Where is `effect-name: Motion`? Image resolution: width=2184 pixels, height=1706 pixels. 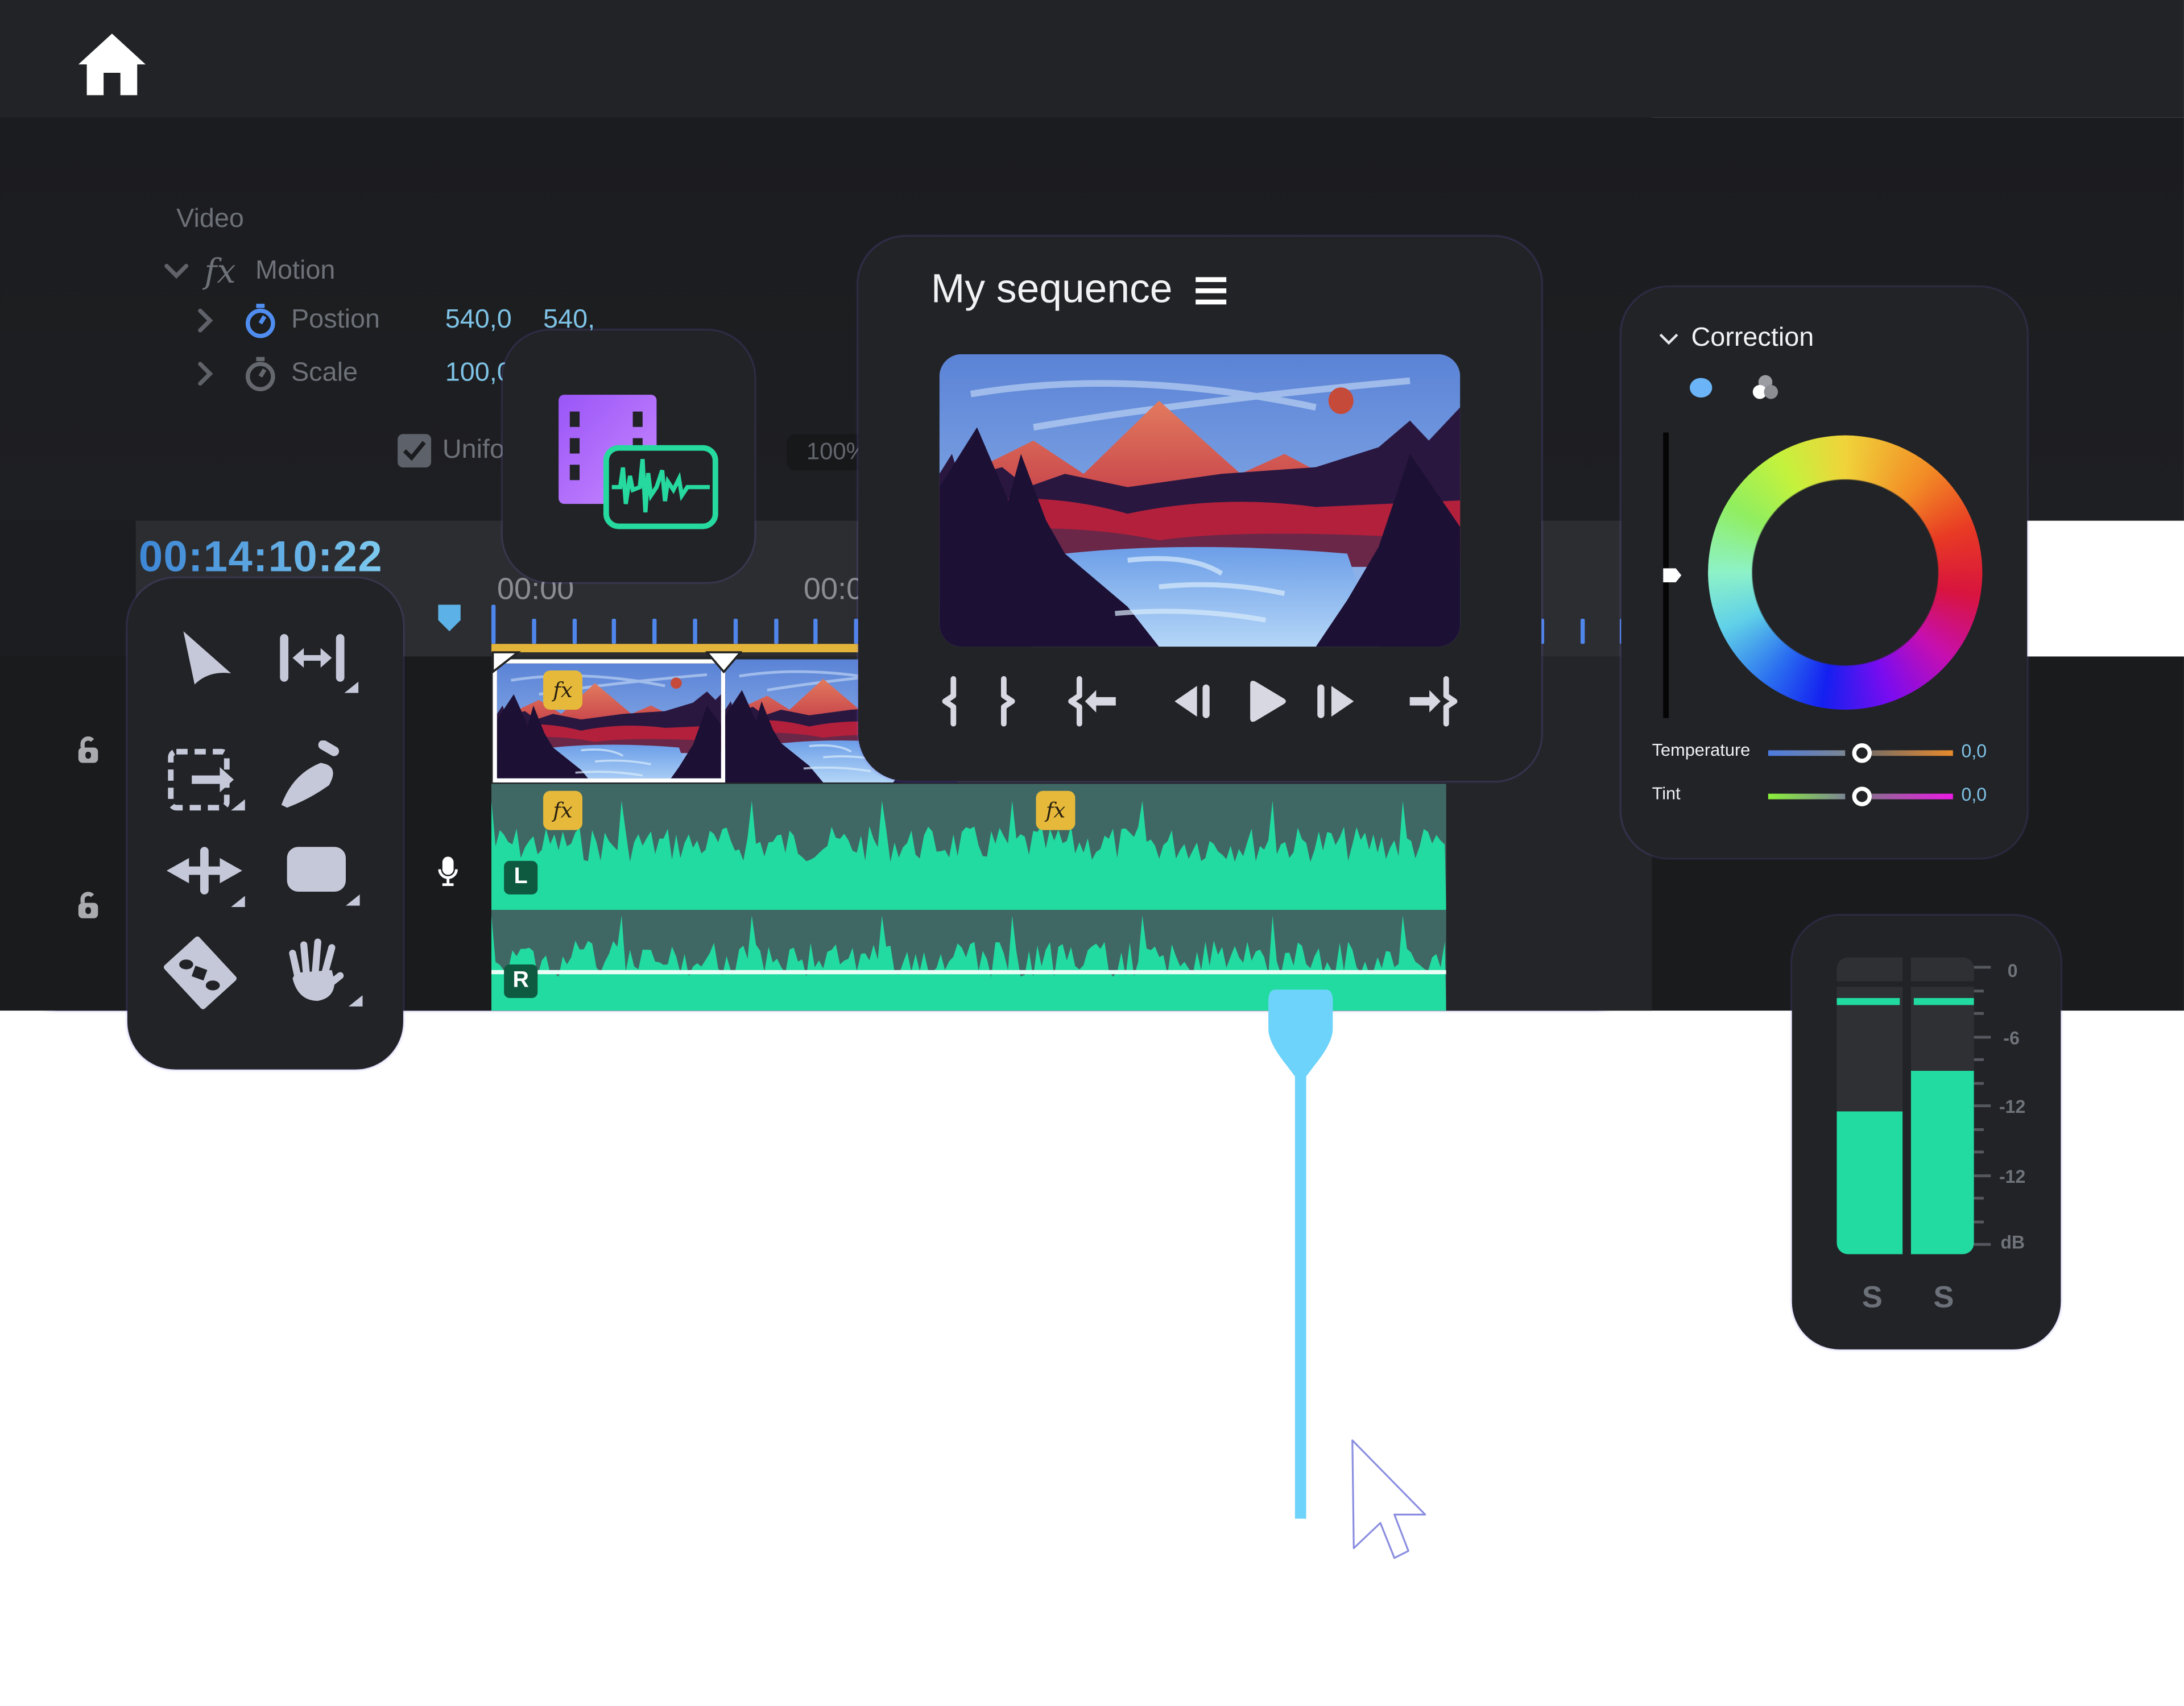
effect-name: Motion is located at coordinates (295, 271).